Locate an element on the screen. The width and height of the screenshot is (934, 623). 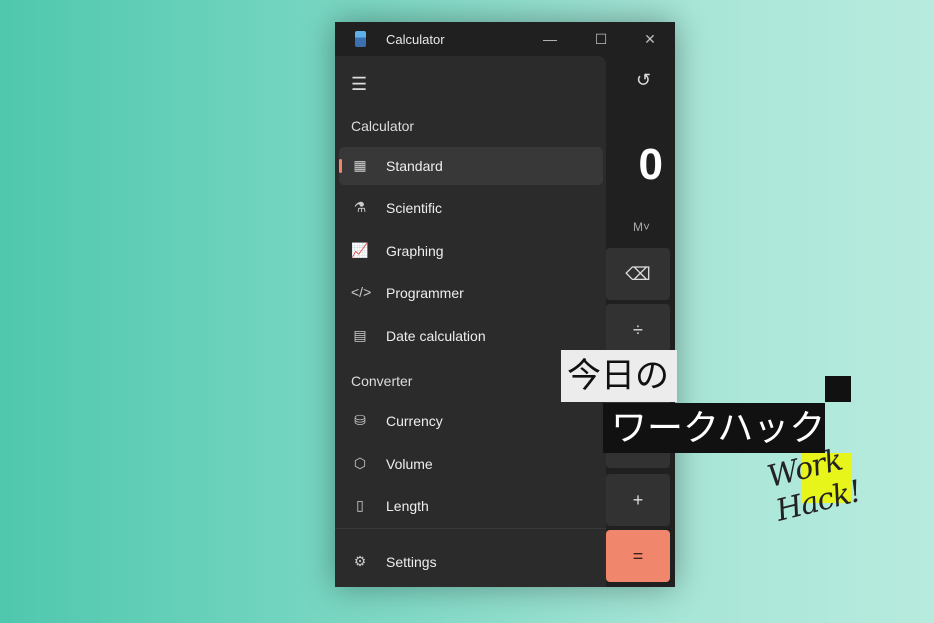
nav-item-label: Volume is located at coordinates (409, 464).